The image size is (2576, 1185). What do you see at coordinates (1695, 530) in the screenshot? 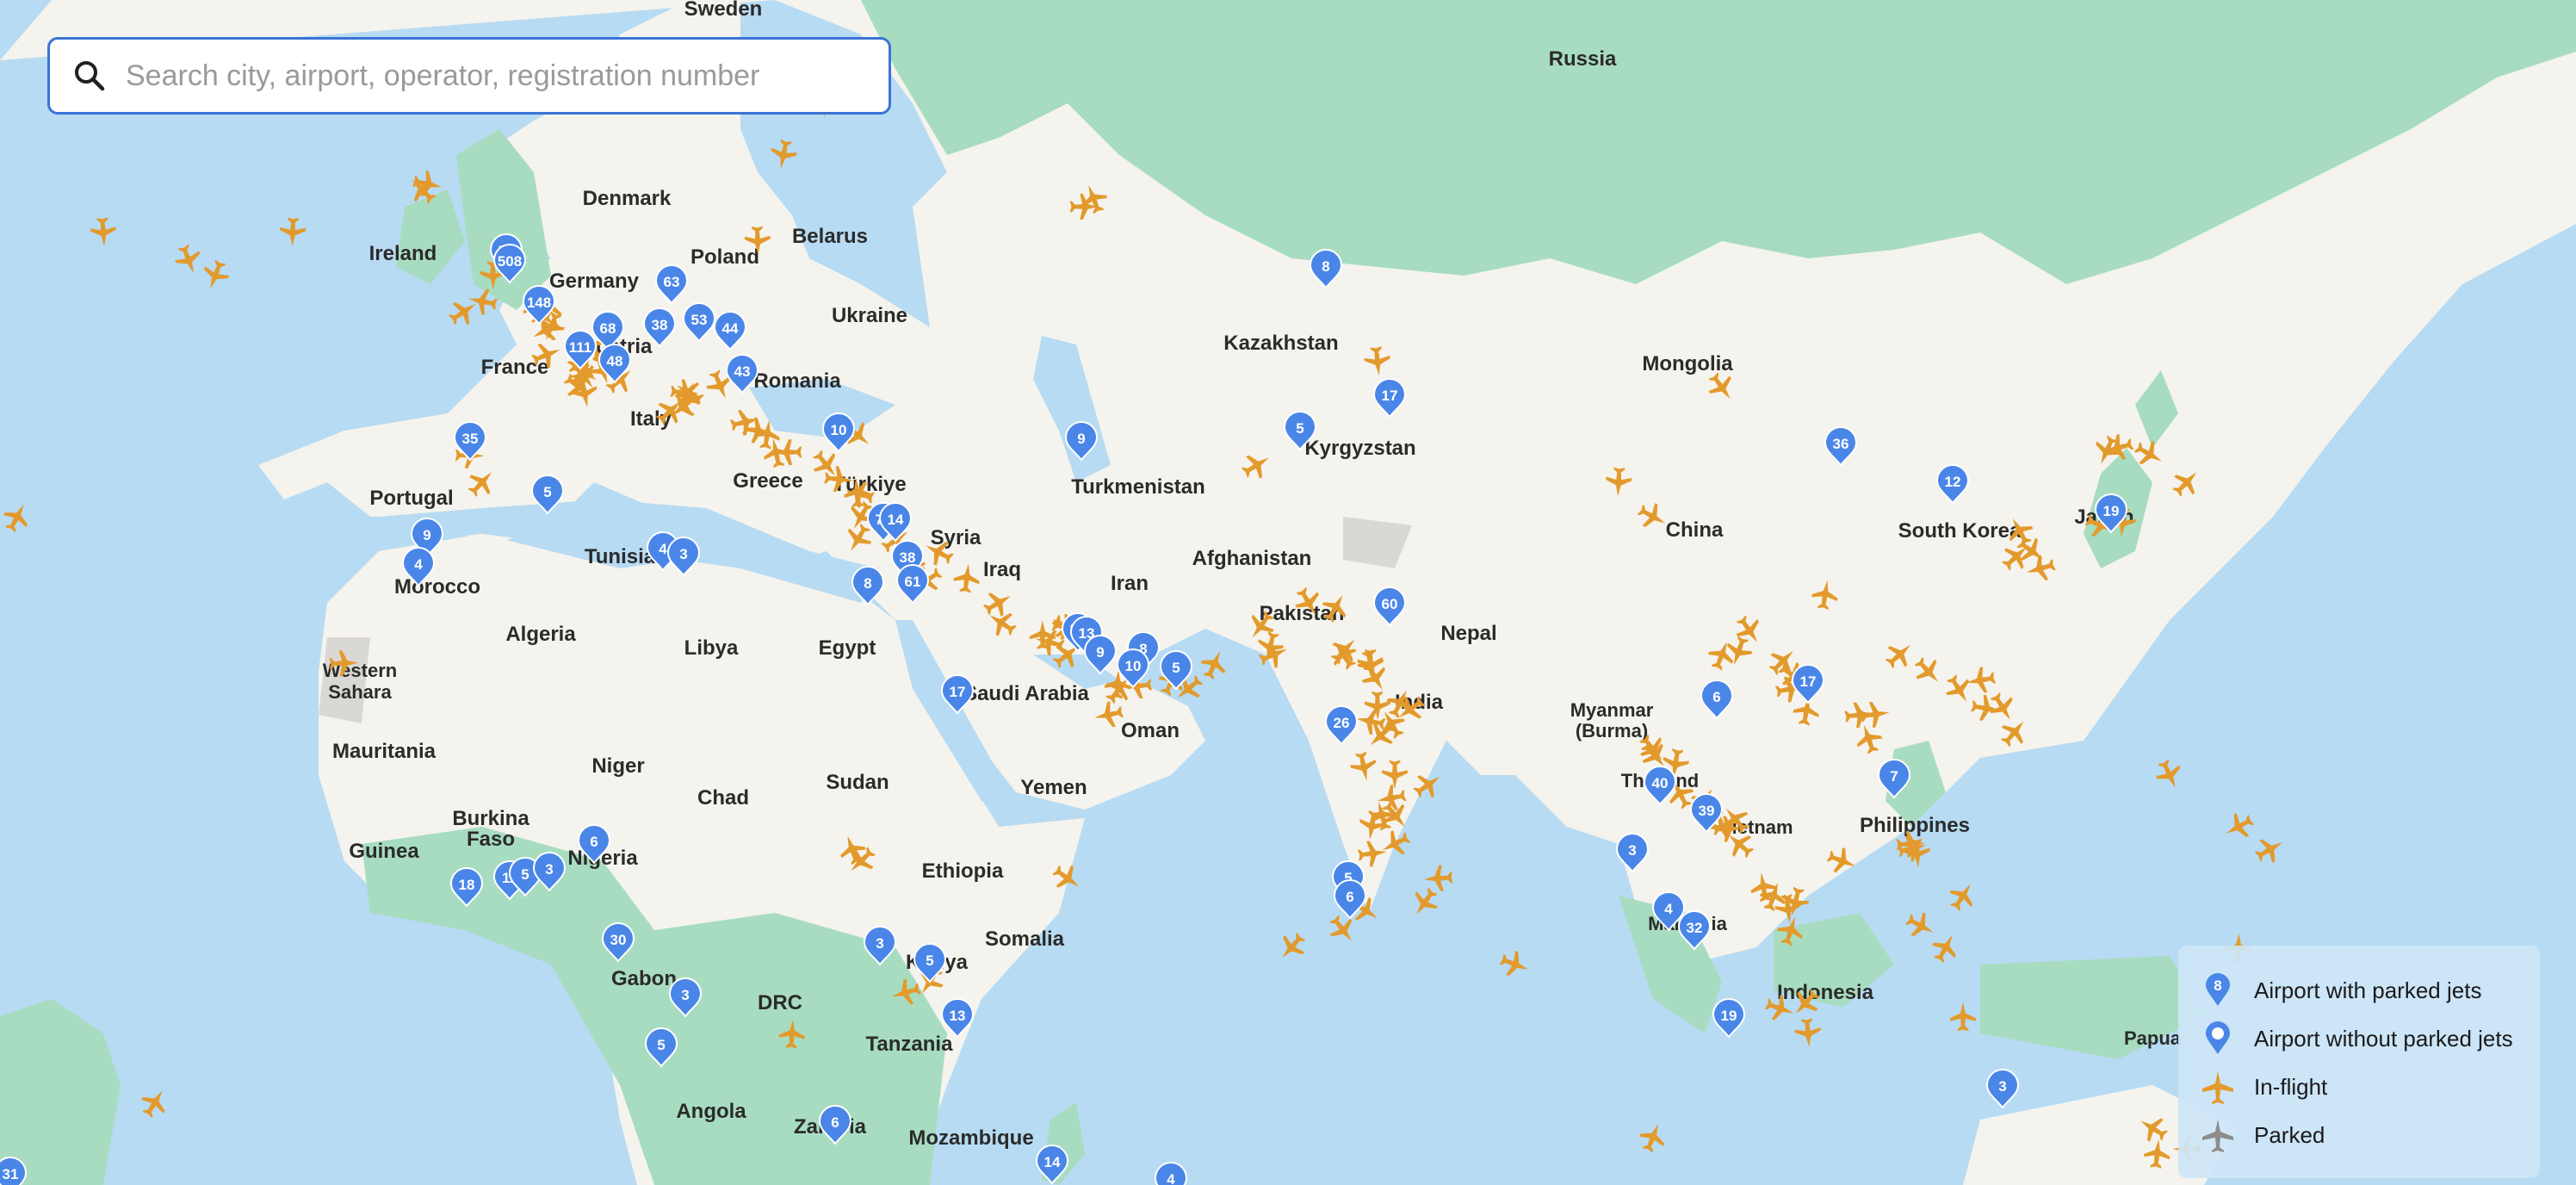
I see `country-label: China` at bounding box center [1695, 530].